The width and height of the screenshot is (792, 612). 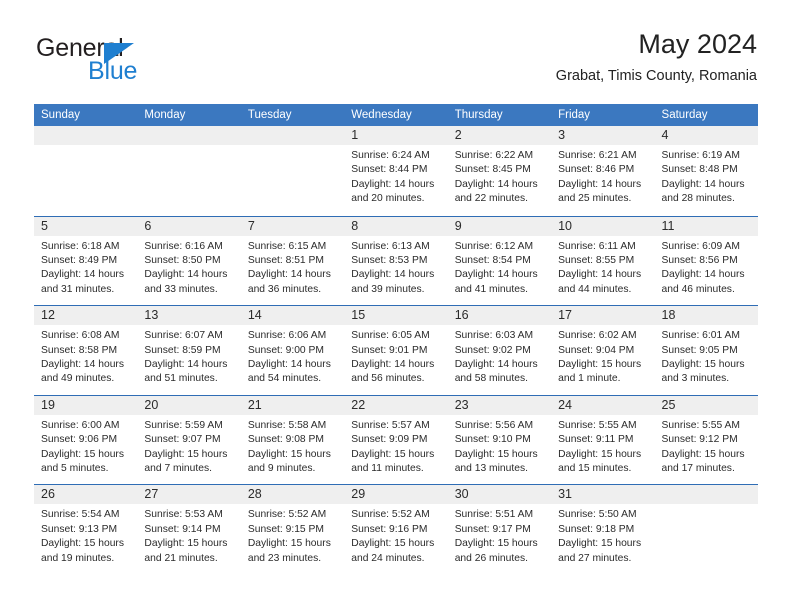 What do you see at coordinates (491, 379) in the screenshot?
I see `daylight-text-line2: and 58 minutes.` at bounding box center [491, 379].